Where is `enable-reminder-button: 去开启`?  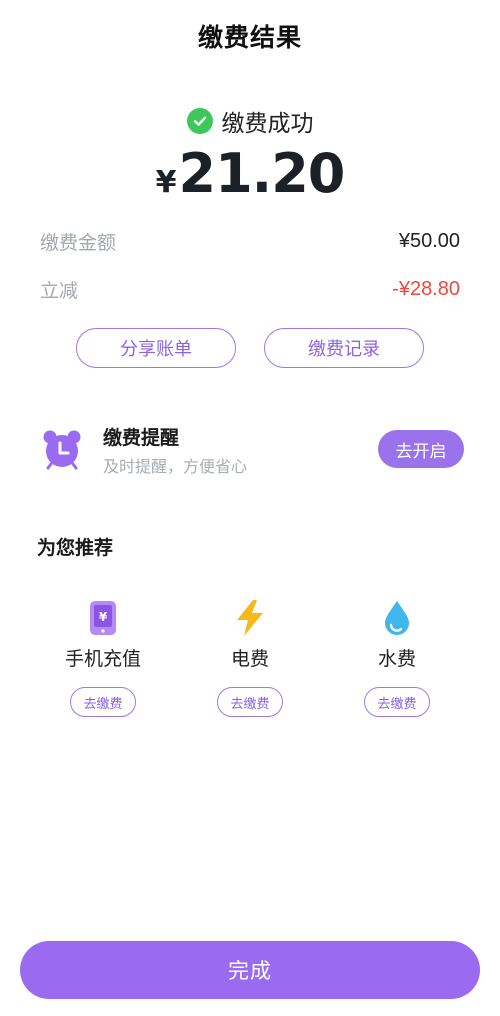
enable-reminder-button: 去开启 is located at coordinates (421, 449).